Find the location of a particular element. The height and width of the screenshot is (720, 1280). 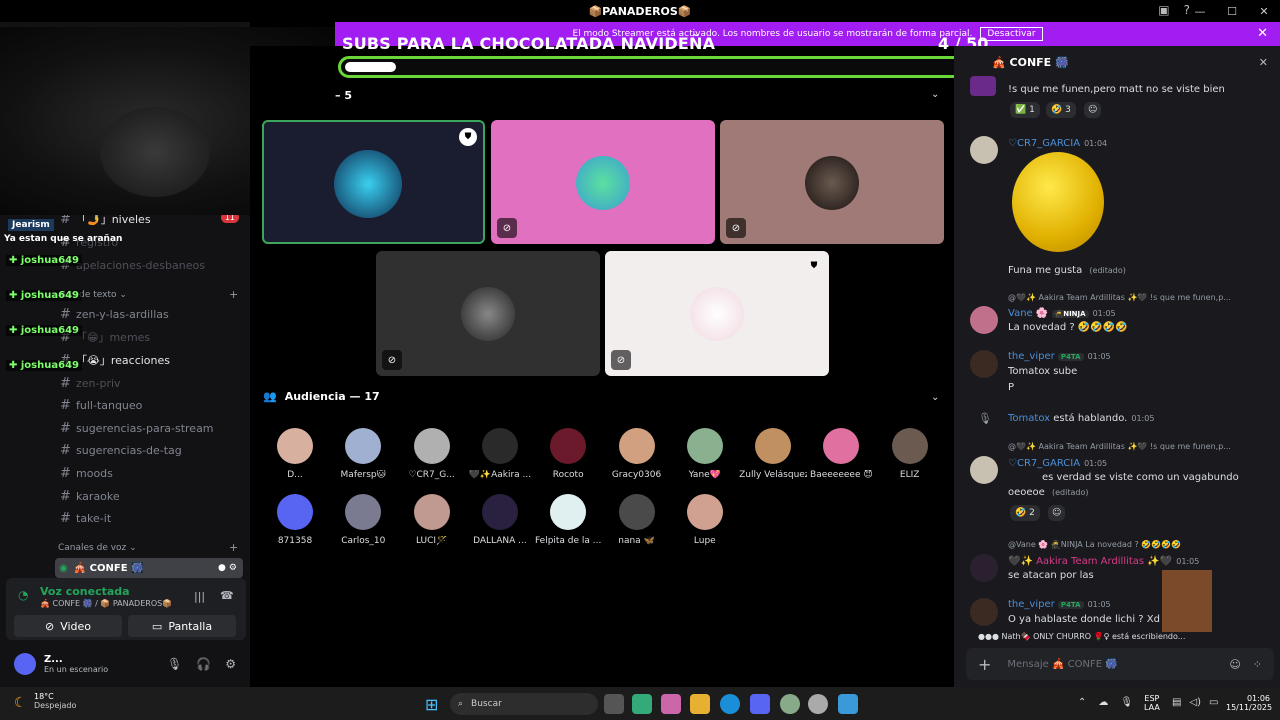

reaction-chip: 🤣 2 is located at coordinates (1025, 513).